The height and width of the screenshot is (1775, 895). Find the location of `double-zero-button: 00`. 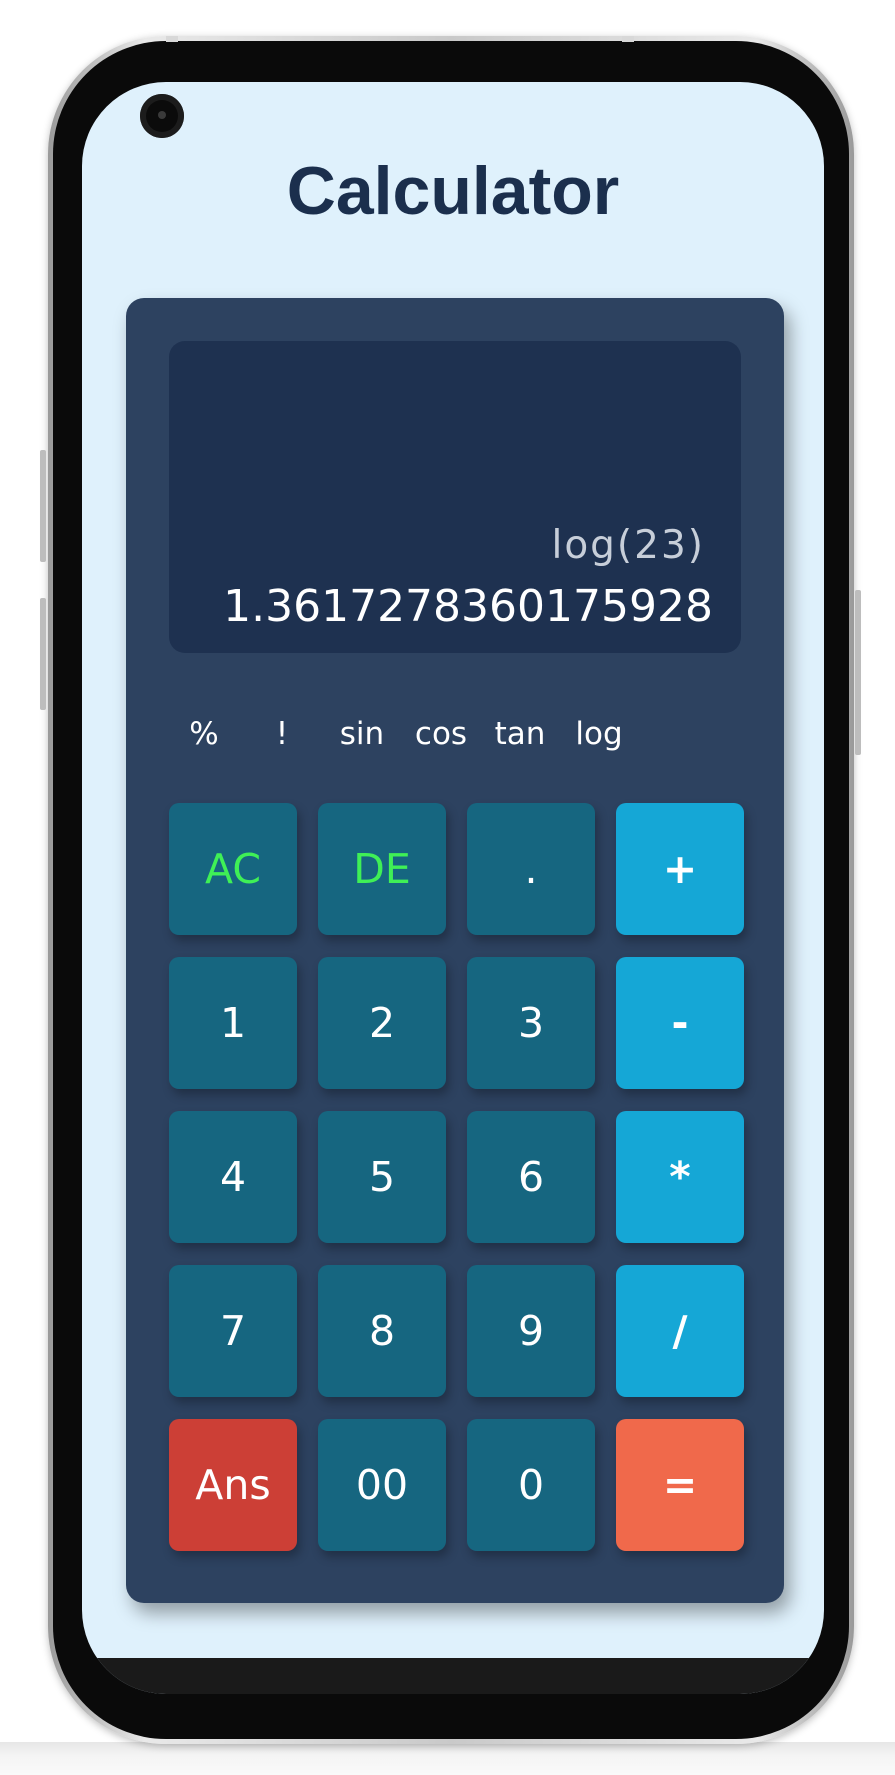

double-zero-button: 00 is located at coordinates (382, 1485).